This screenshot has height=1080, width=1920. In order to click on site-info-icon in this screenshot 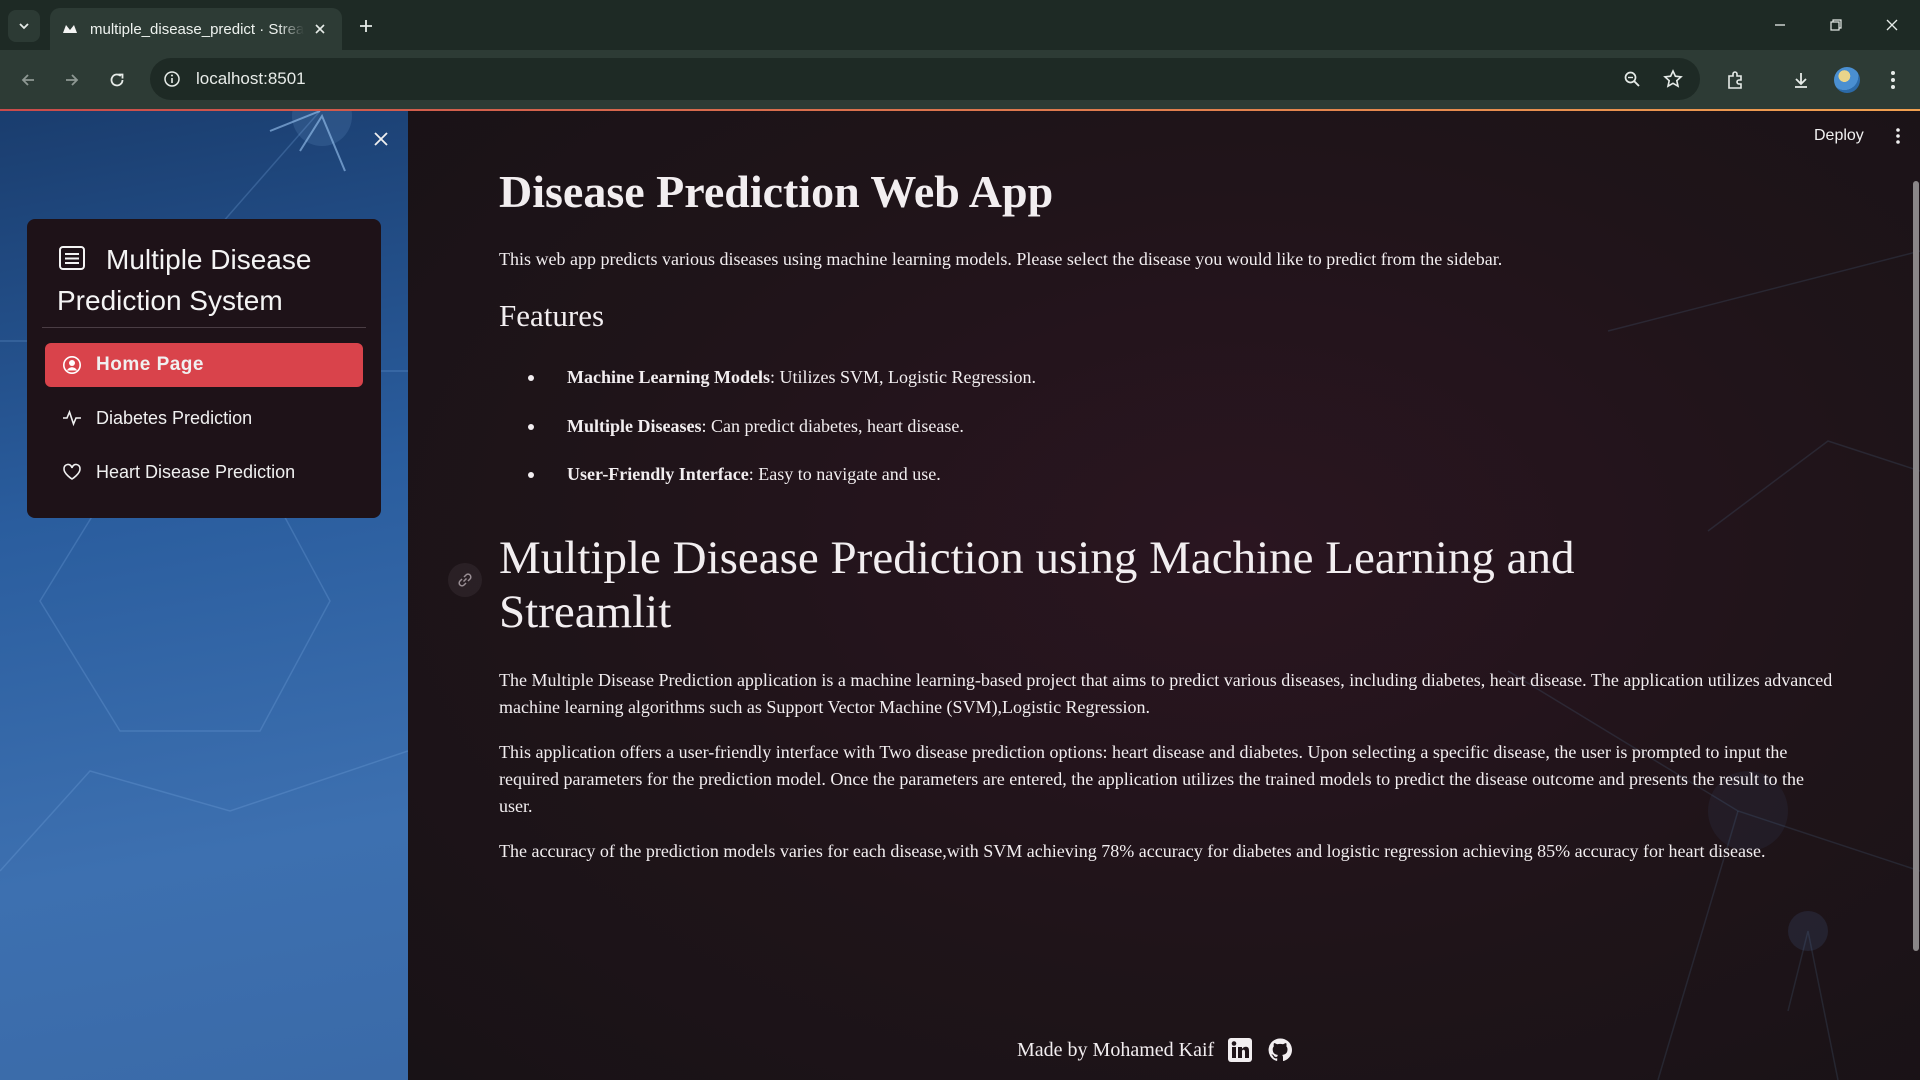, I will do `click(172, 79)`.